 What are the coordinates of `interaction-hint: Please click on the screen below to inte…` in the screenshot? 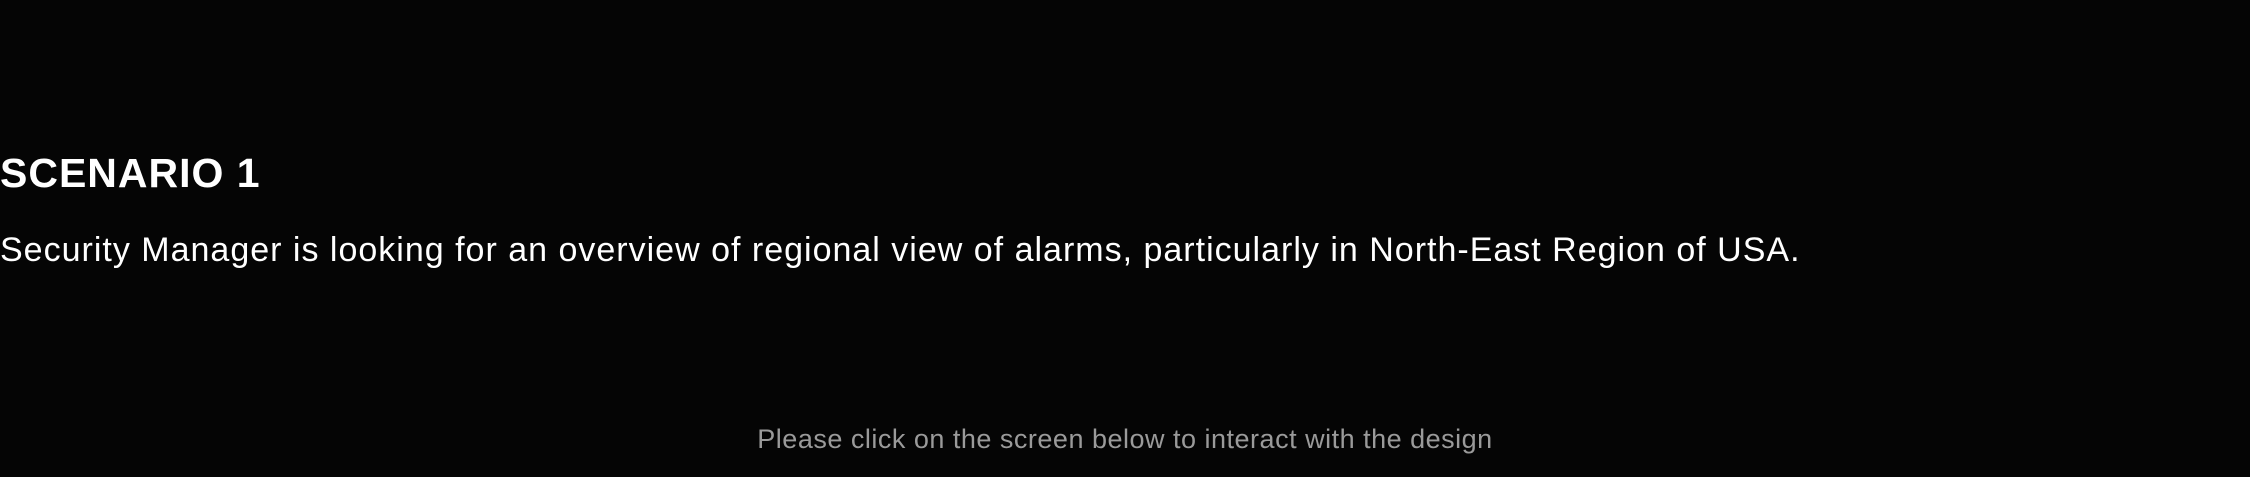 It's located at (1125, 439).